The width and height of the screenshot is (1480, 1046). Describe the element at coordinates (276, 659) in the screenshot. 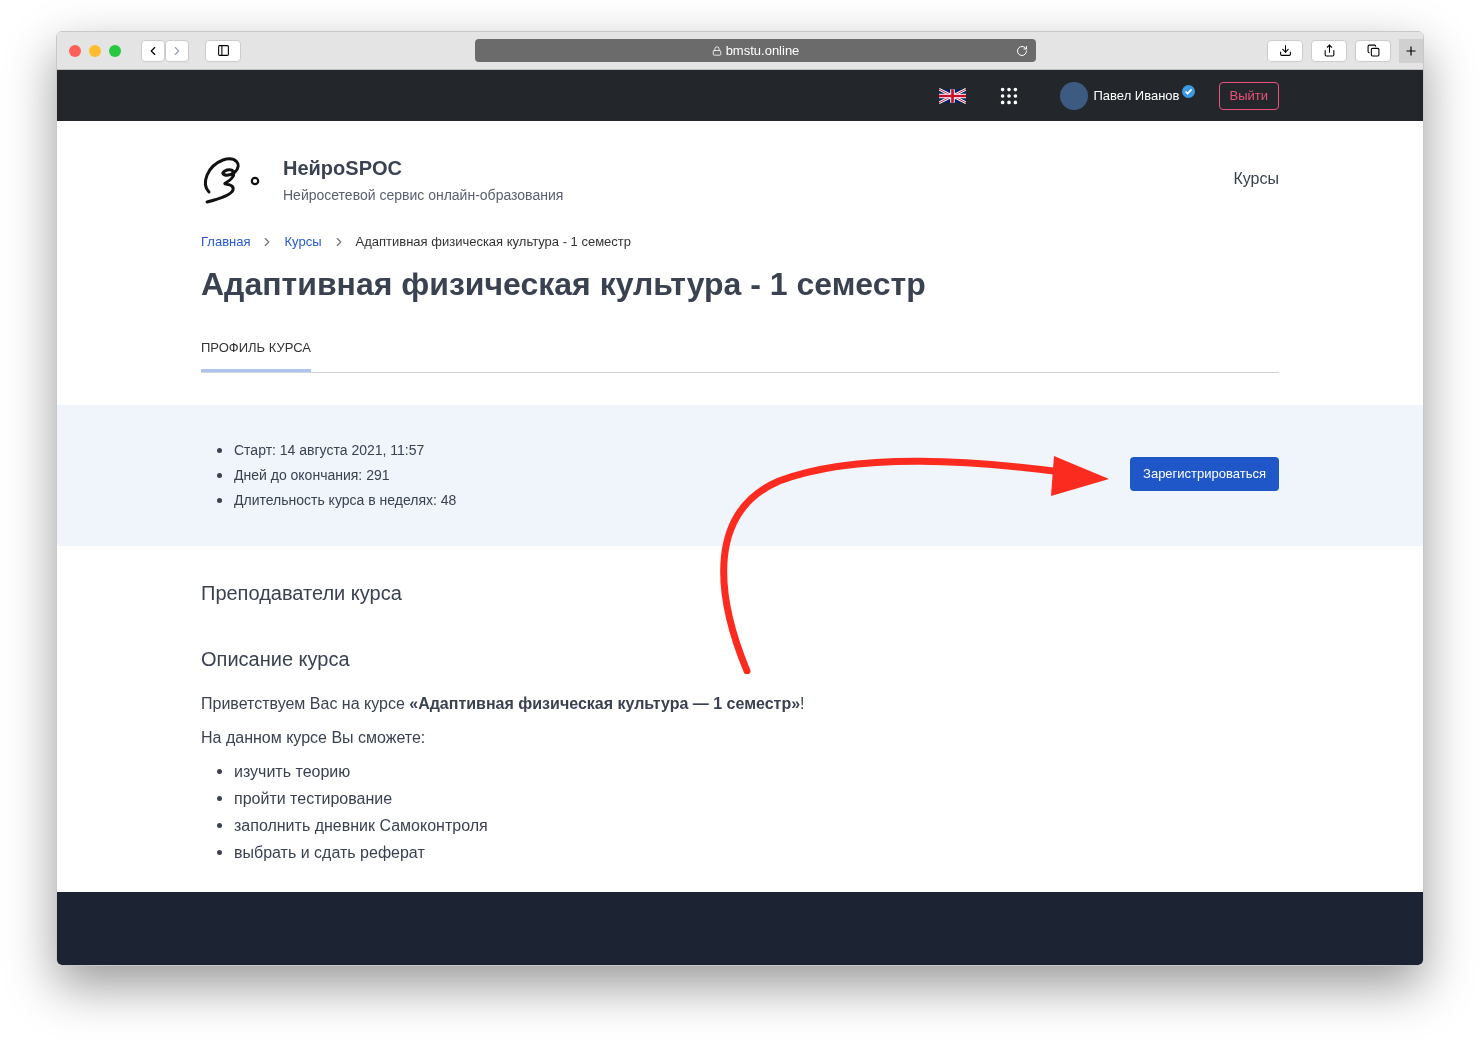

I see `section-heading: Описание курса` at that location.